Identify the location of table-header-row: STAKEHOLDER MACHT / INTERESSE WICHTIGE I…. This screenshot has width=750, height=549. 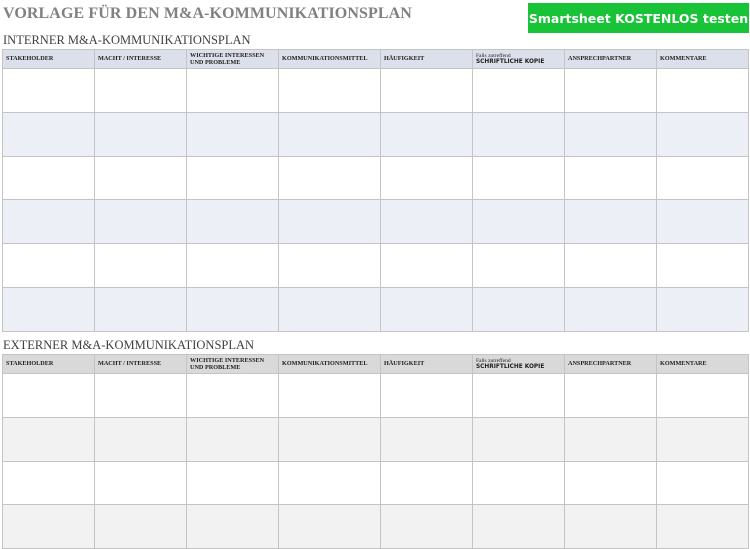
(375, 364).